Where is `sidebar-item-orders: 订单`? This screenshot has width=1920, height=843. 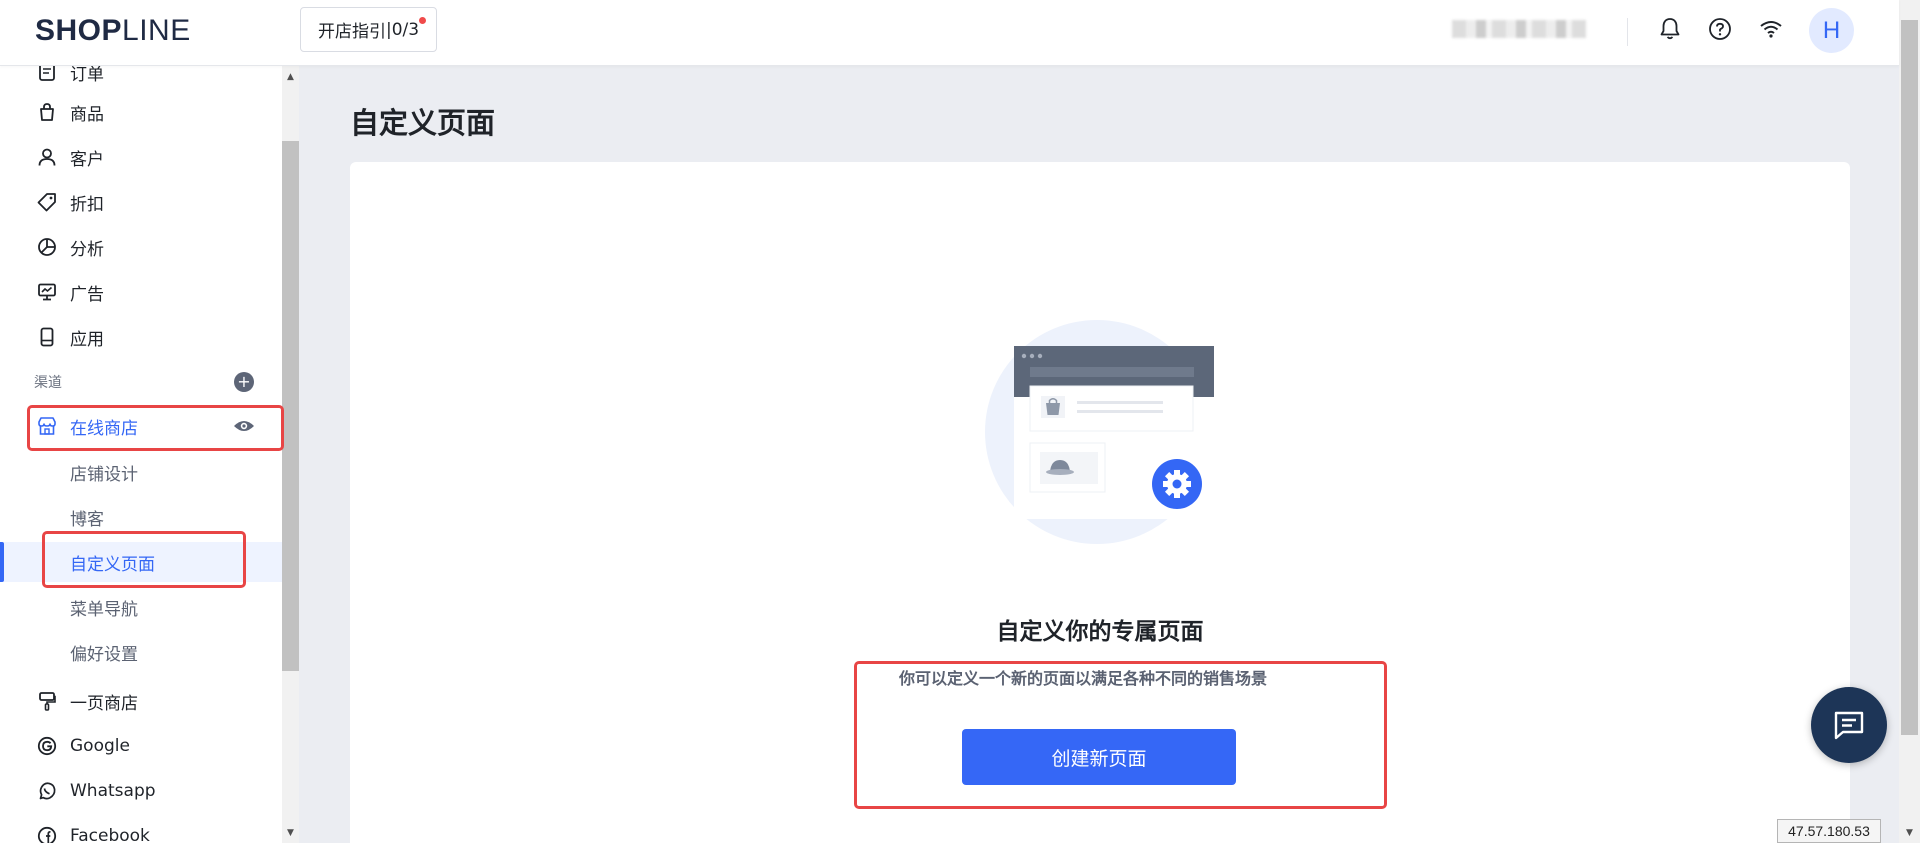
sidebar-item-orders: 订单 is located at coordinates (141, 79).